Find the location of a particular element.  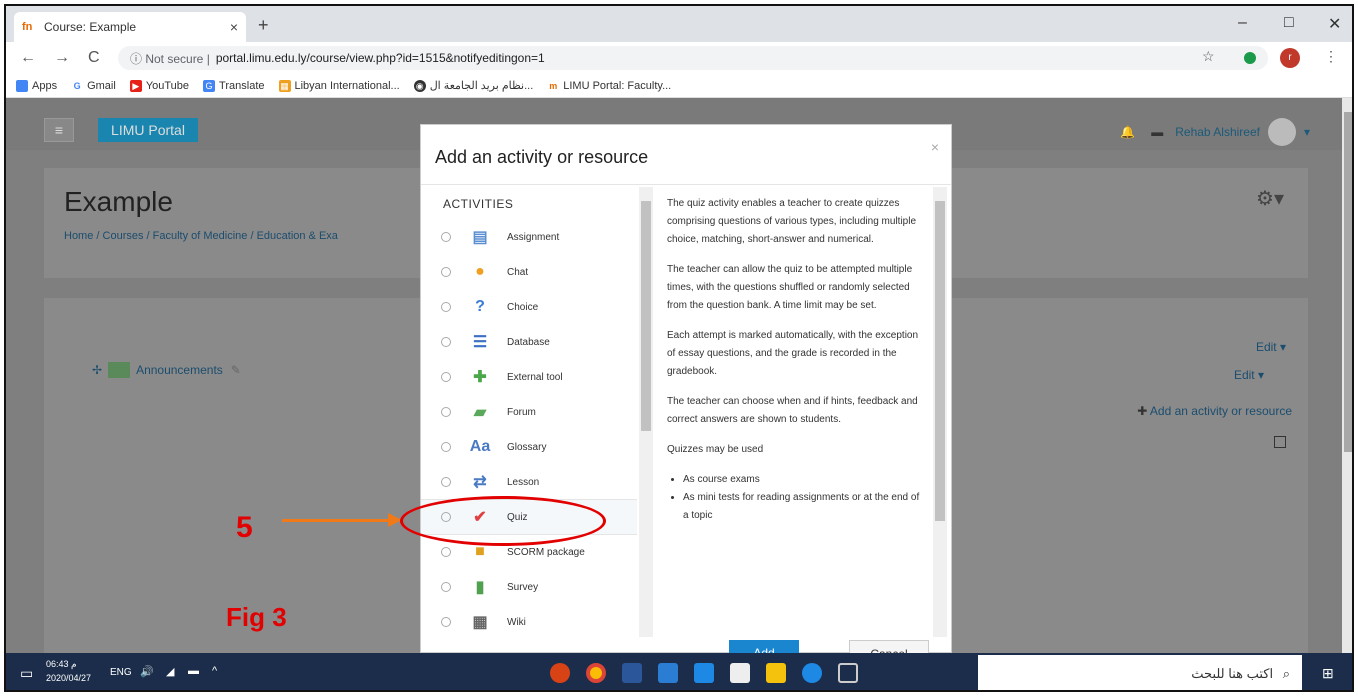

activity-list-scrollbar is located at coordinates (646, 412).